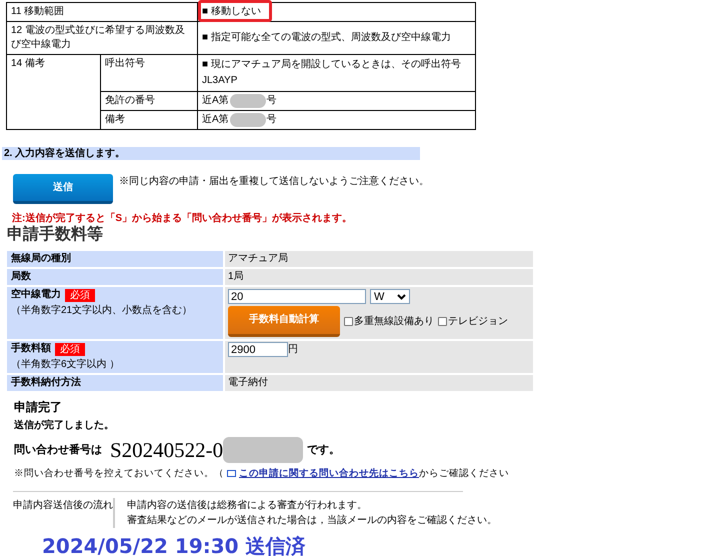  Describe the element at coordinates (58, 450) in the screenshot. I see `inquiry-label: 問い合わせ番号は` at that location.